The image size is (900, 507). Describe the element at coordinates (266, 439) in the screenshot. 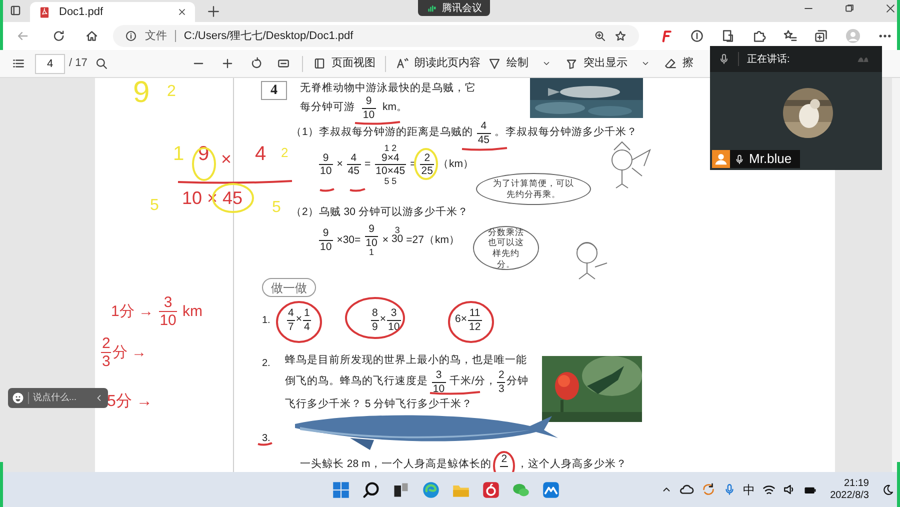

I see `exercise-number: 3.` at that location.